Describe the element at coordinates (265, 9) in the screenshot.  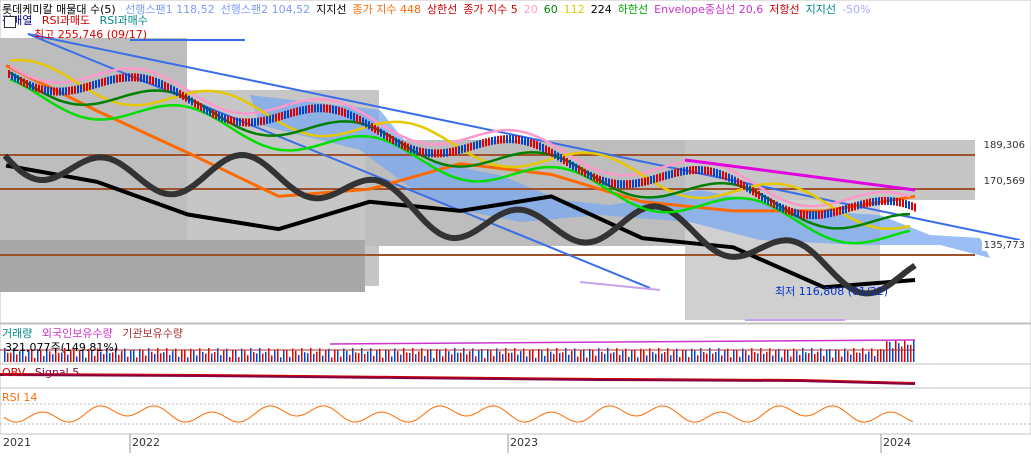
I see `legend-item: 선행스팬2 104,52` at that location.